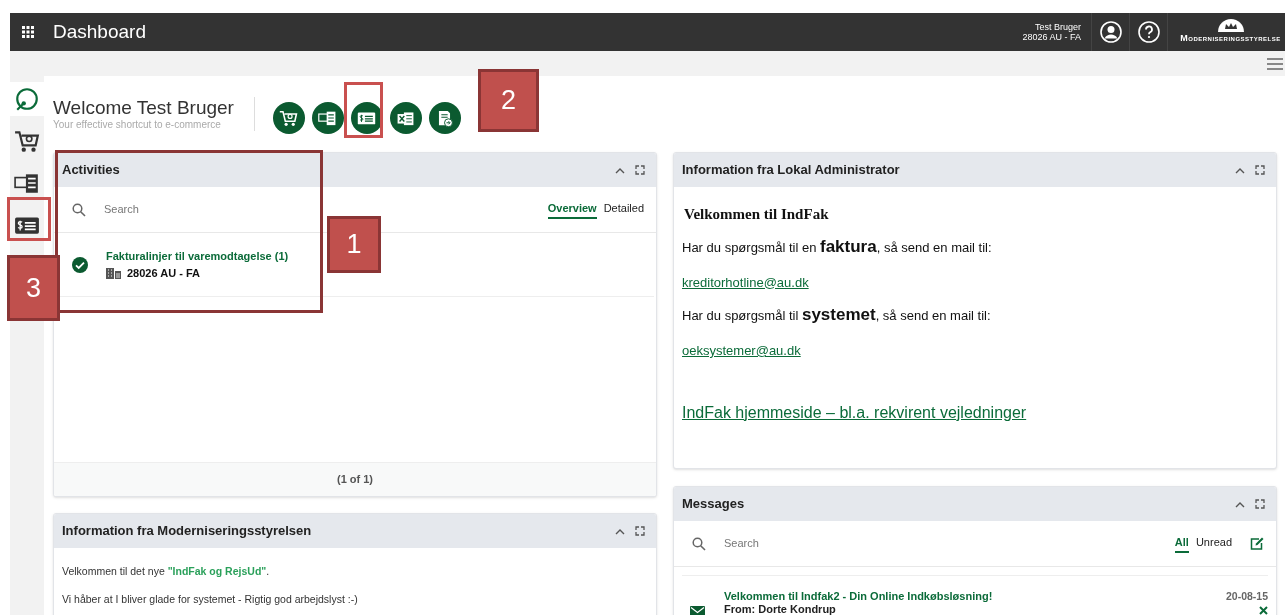 The image size is (1285, 615). Describe the element at coordinates (741, 351) in the screenshot. I see `email-link: oeksystemer@au.dk` at that location.